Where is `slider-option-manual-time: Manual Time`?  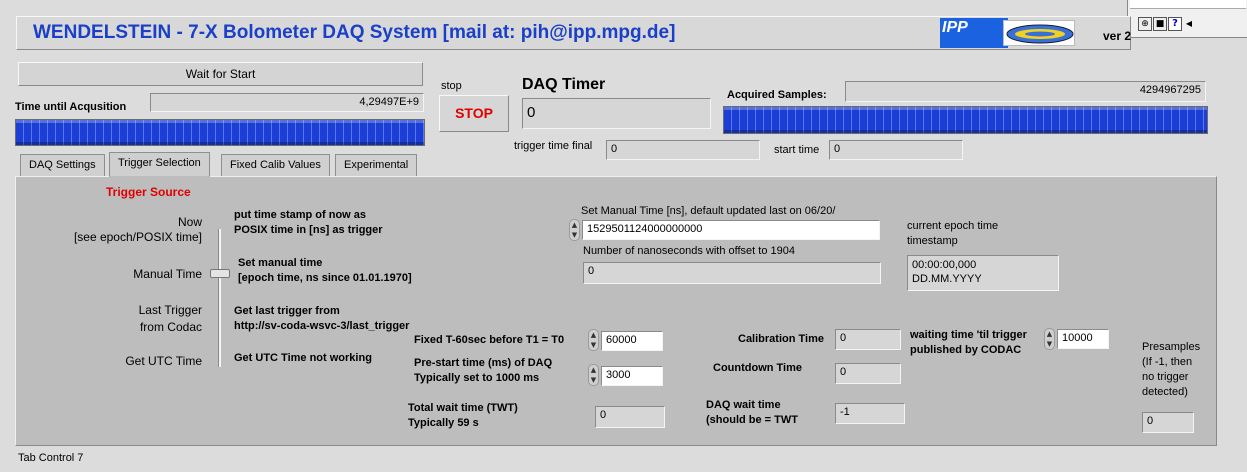
slider-option-manual-time: Manual Time is located at coordinates (129, 274).